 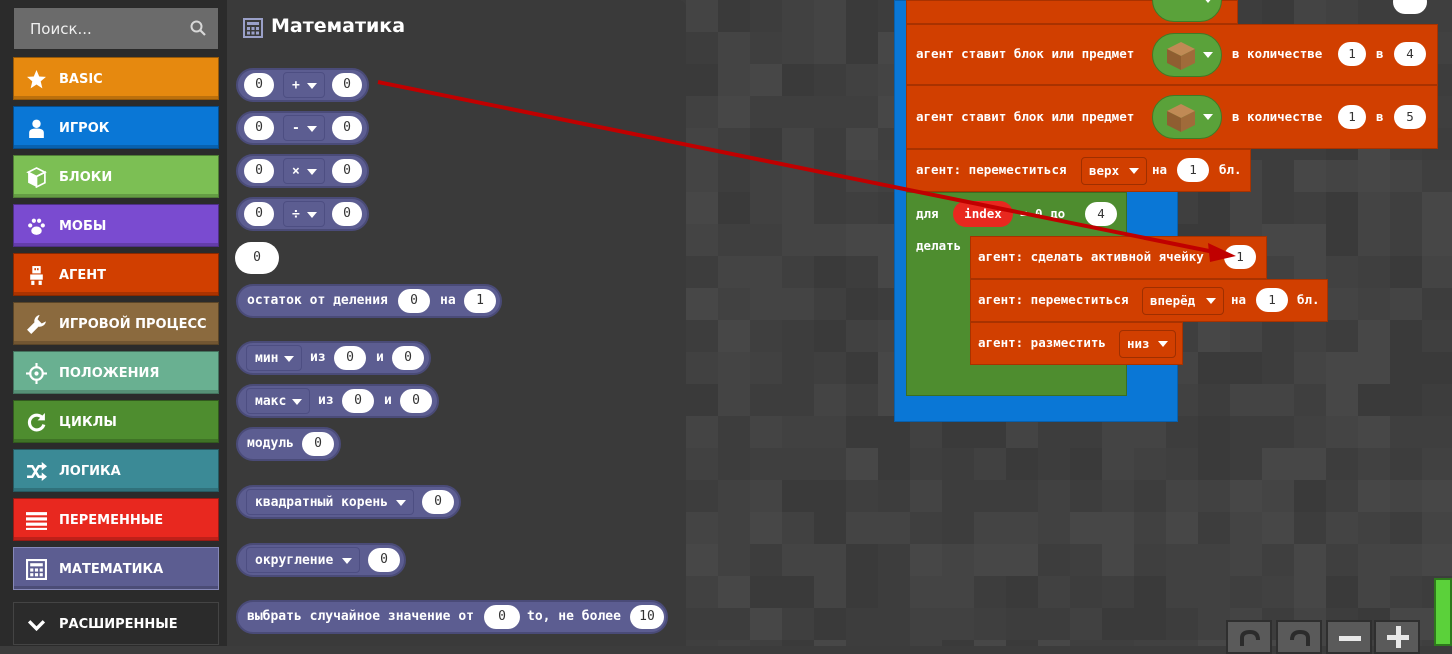 I want to click on place-down-direction-value: низ, so click(x=1138, y=343).